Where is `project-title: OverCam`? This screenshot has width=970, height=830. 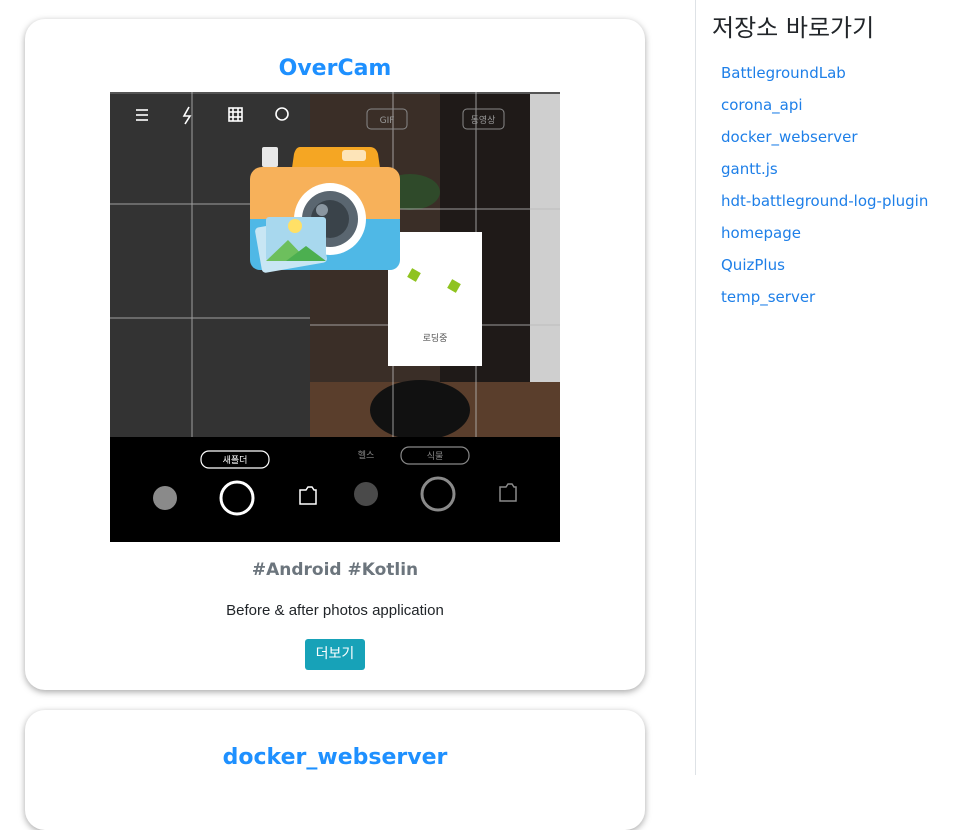
project-title: OverCam is located at coordinates (335, 68).